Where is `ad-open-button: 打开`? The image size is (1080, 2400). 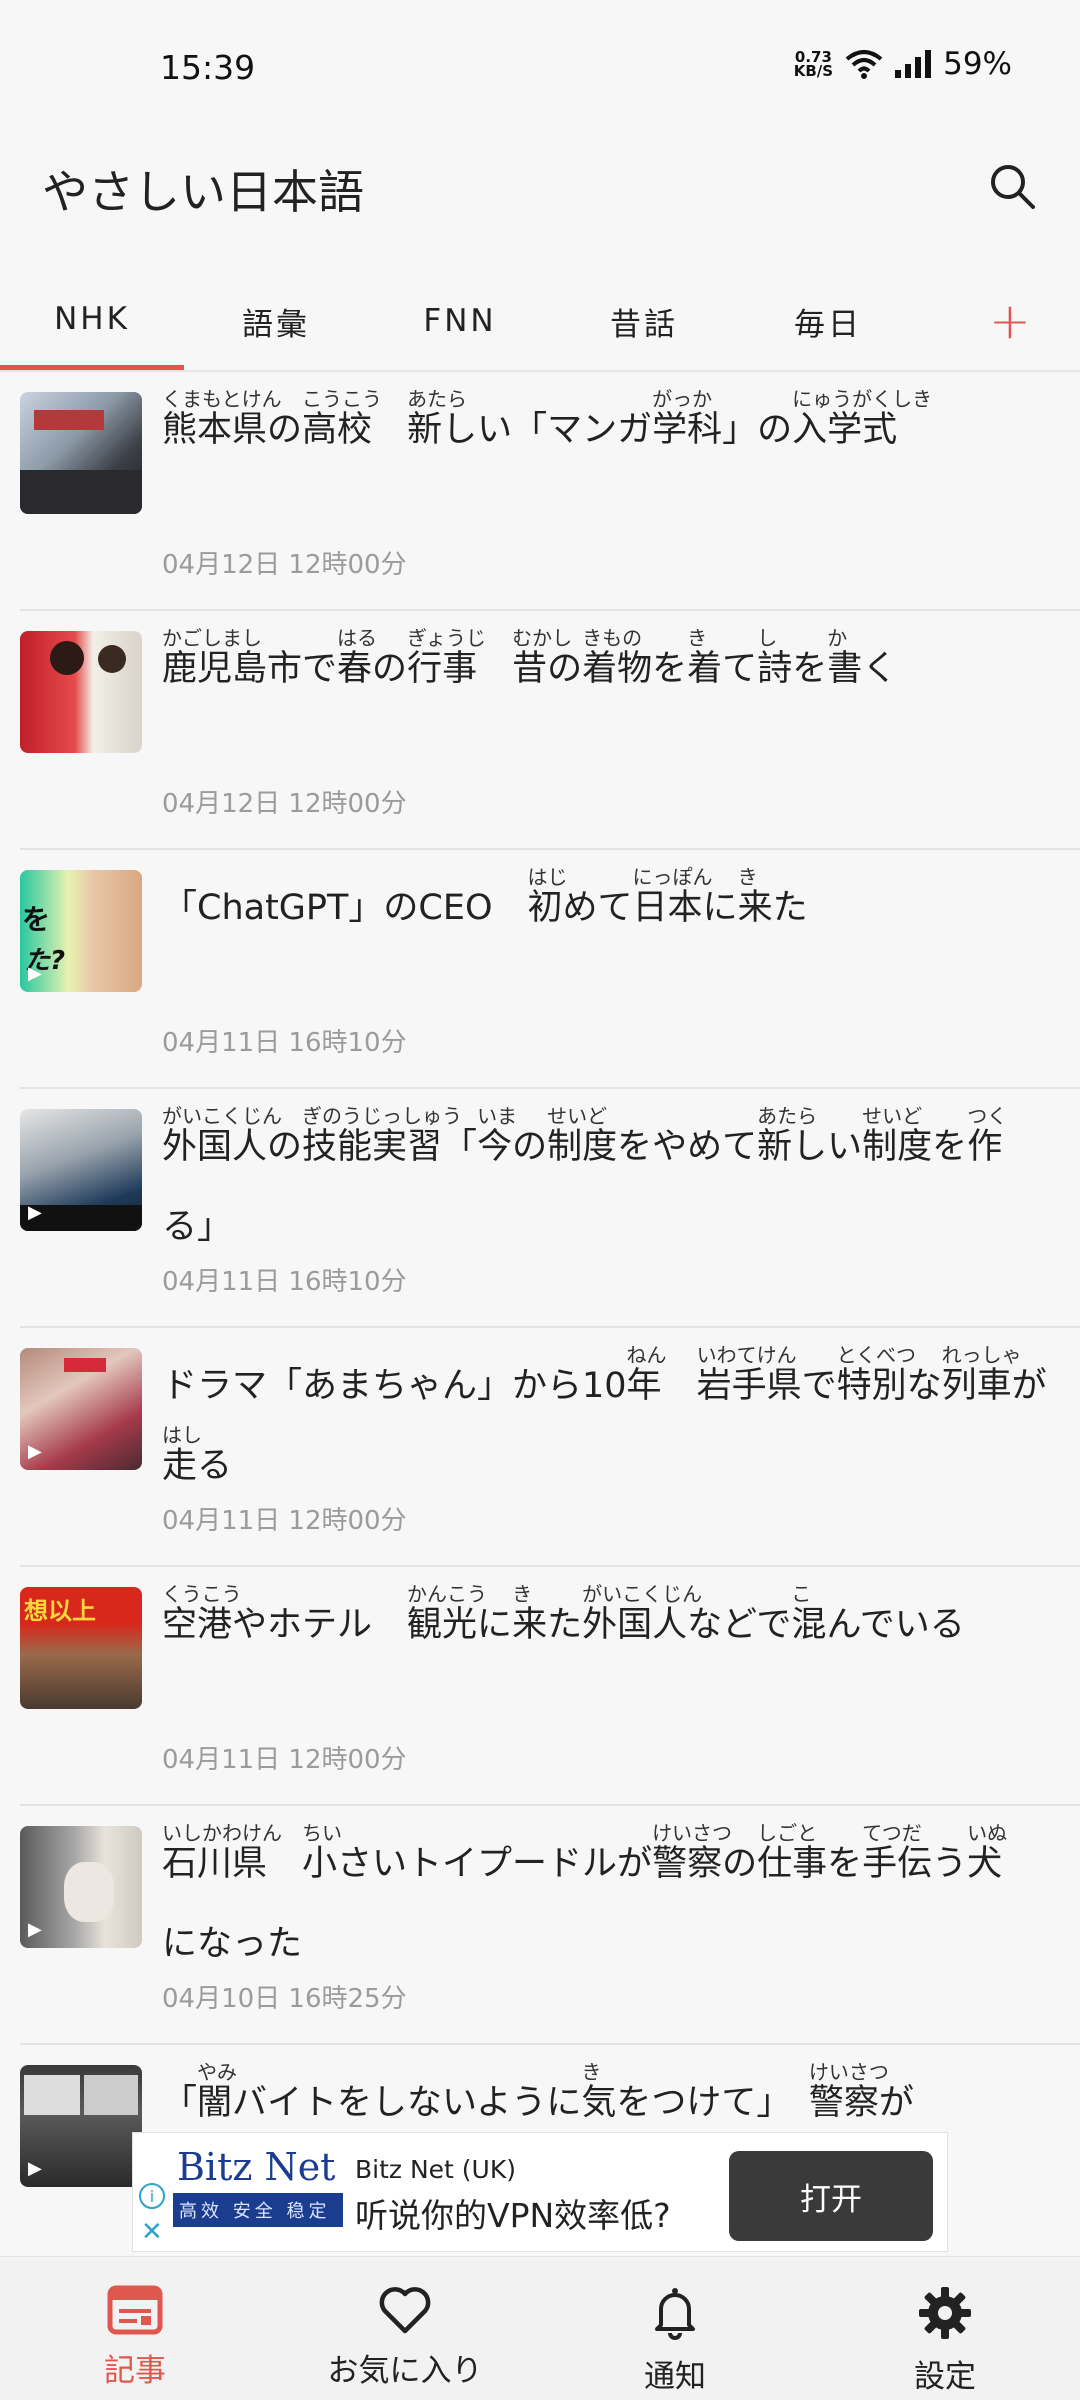 ad-open-button: 打开 is located at coordinates (831, 2196).